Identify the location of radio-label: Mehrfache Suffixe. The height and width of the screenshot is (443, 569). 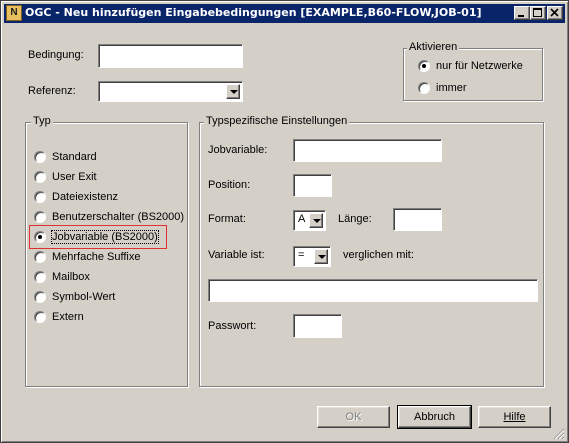
(96, 257).